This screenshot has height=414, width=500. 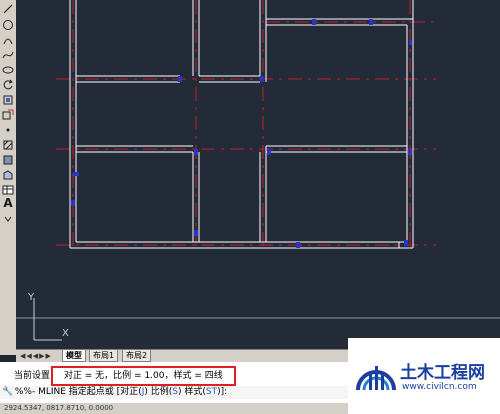 I want to click on watermark-logo-icon, so click(x=376, y=378).